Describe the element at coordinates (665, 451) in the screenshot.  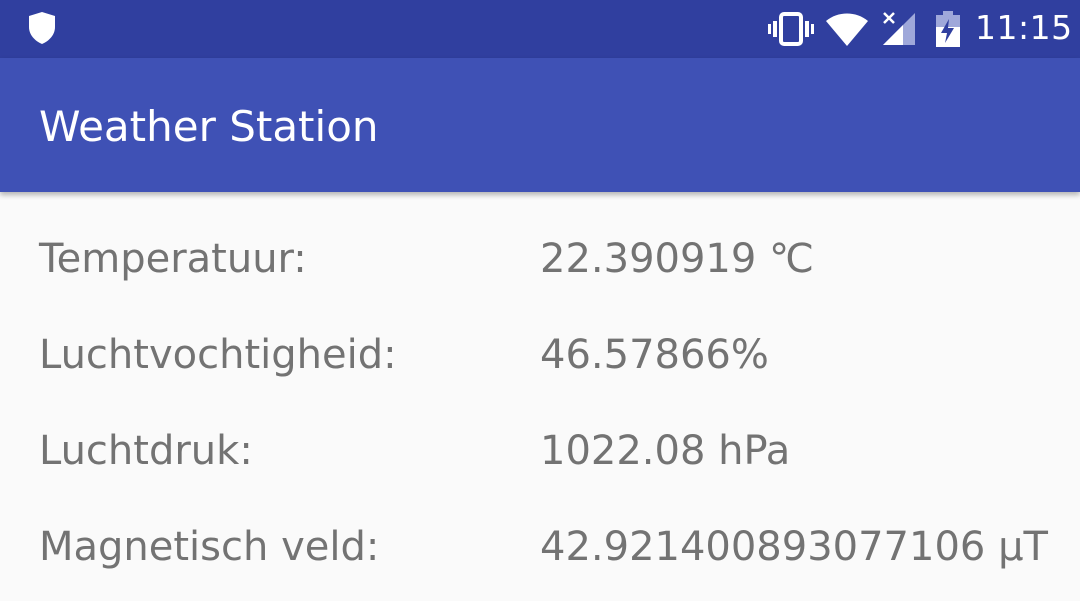
I see `pressure-value: 1022.08 hPa` at that location.